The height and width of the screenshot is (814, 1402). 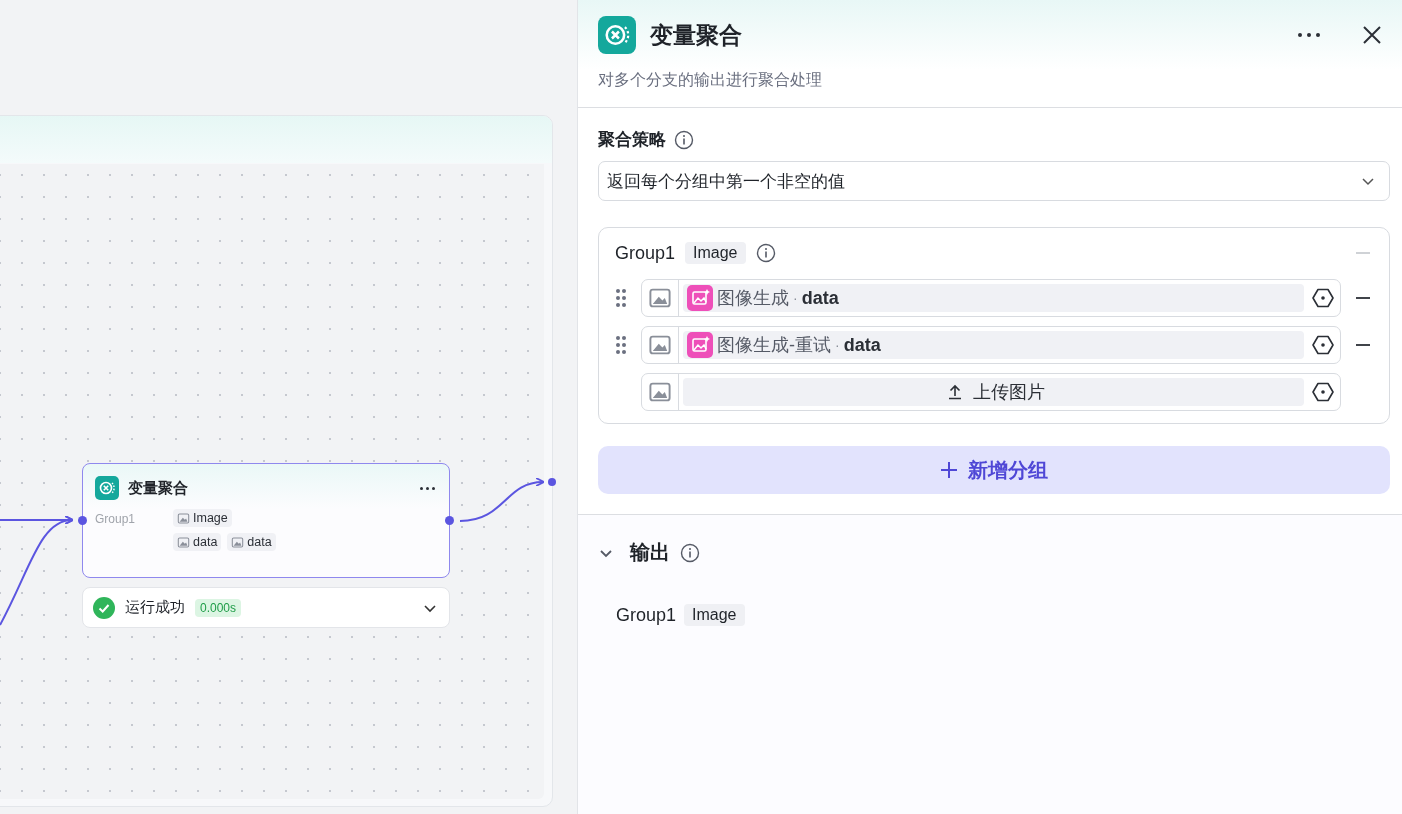 I want to click on variable-field: 图像生成 · data, so click(x=991, y=298).